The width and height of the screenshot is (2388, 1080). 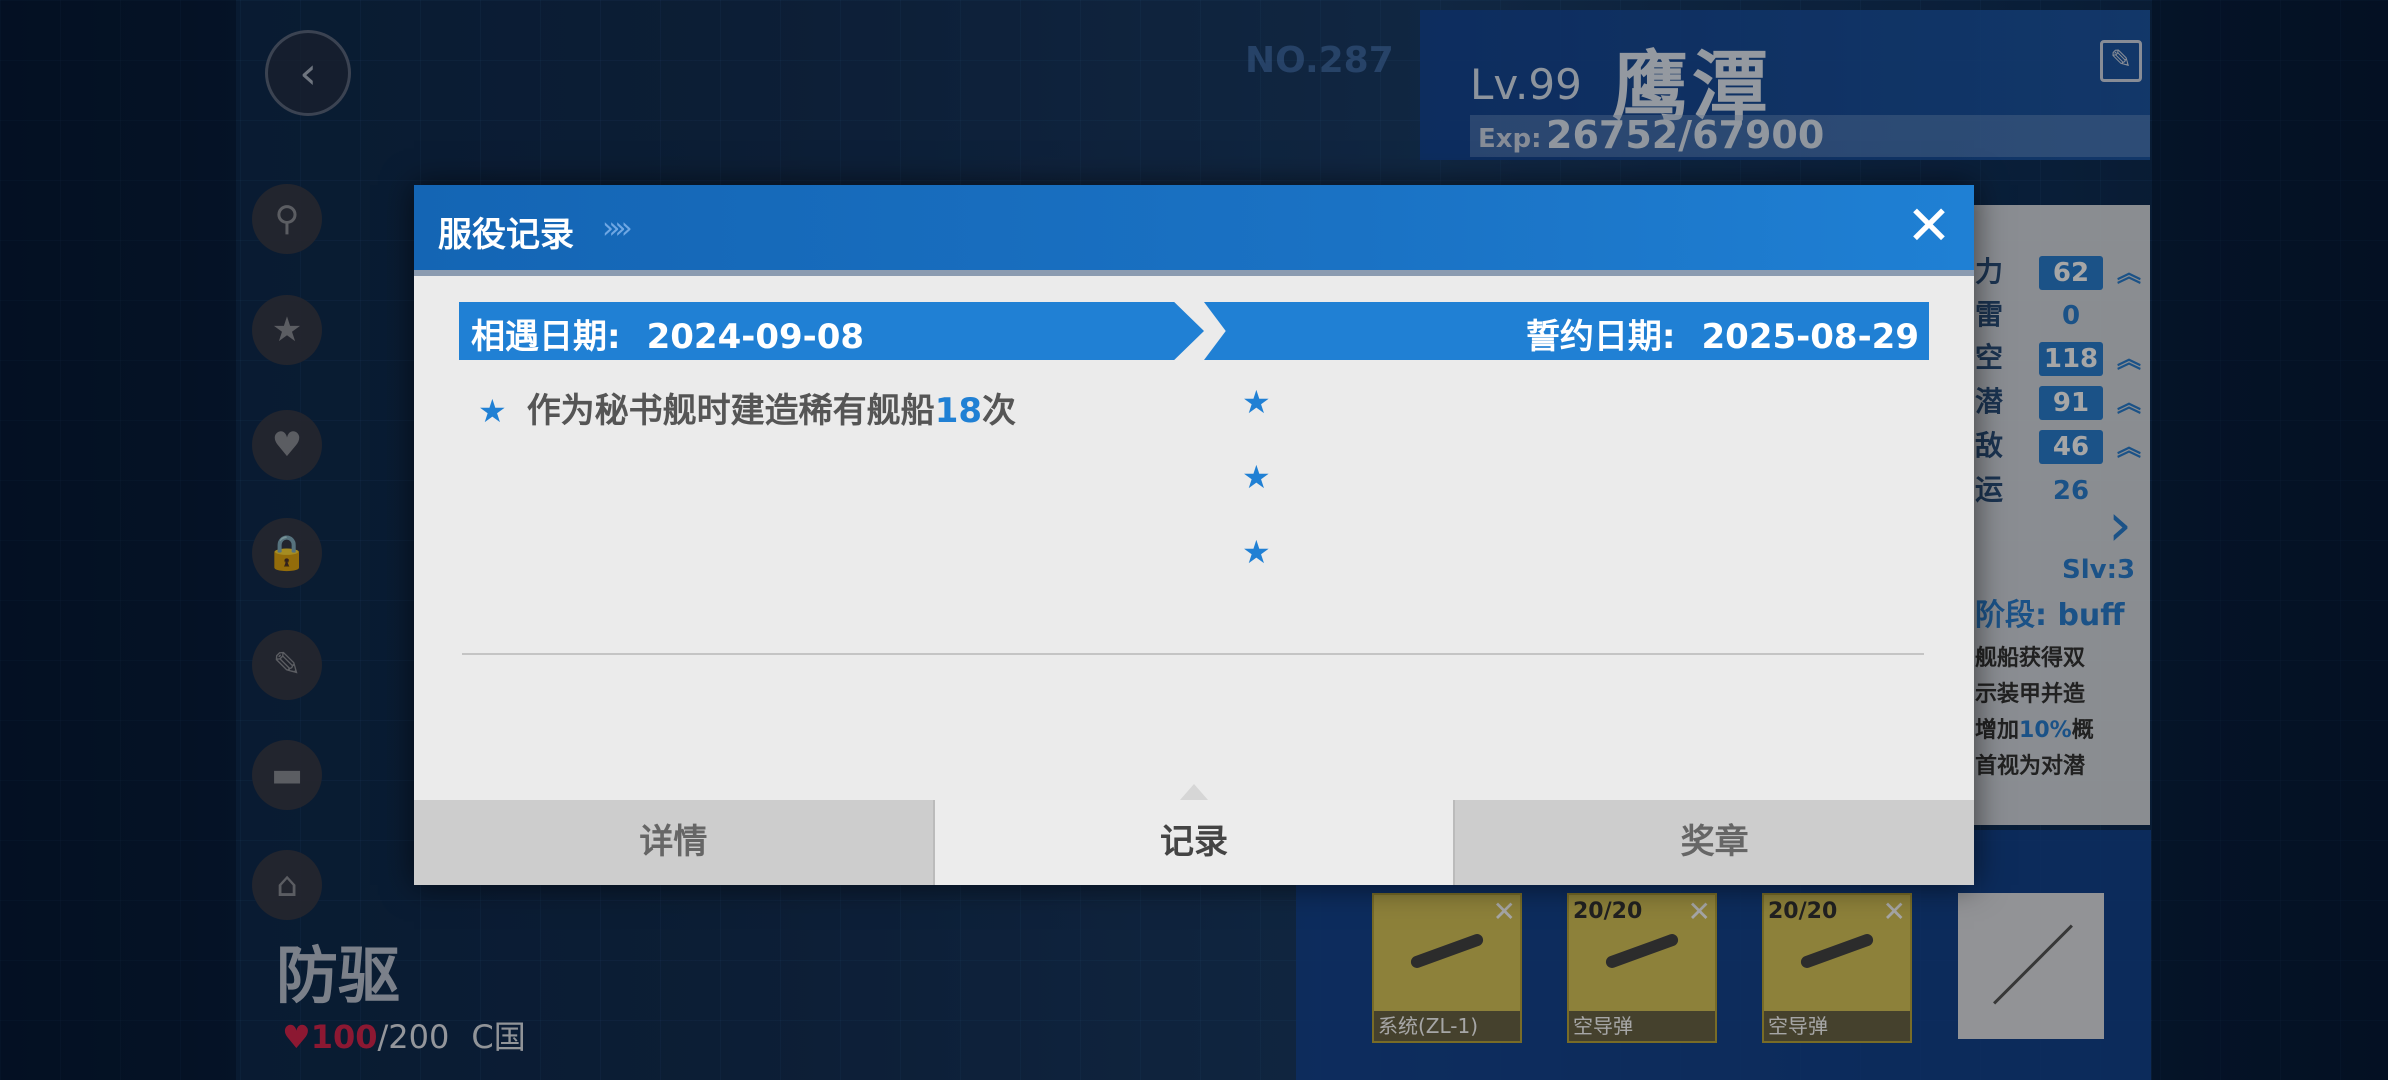 What do you see at coordinates (674, 842) in the screenshot?
I see `tab-details: 详情` at bounding box center [674, 842].